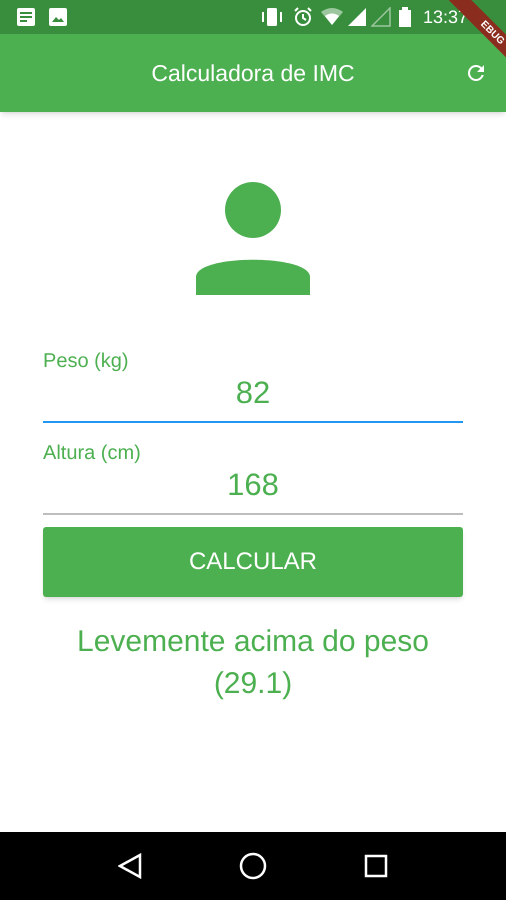 This screenshot has height=900, width=506. What do you see at coordinates (253, 562) in the screenshot?
I see `calculate-button: CALCULAR` at bounding box center [253, 562].